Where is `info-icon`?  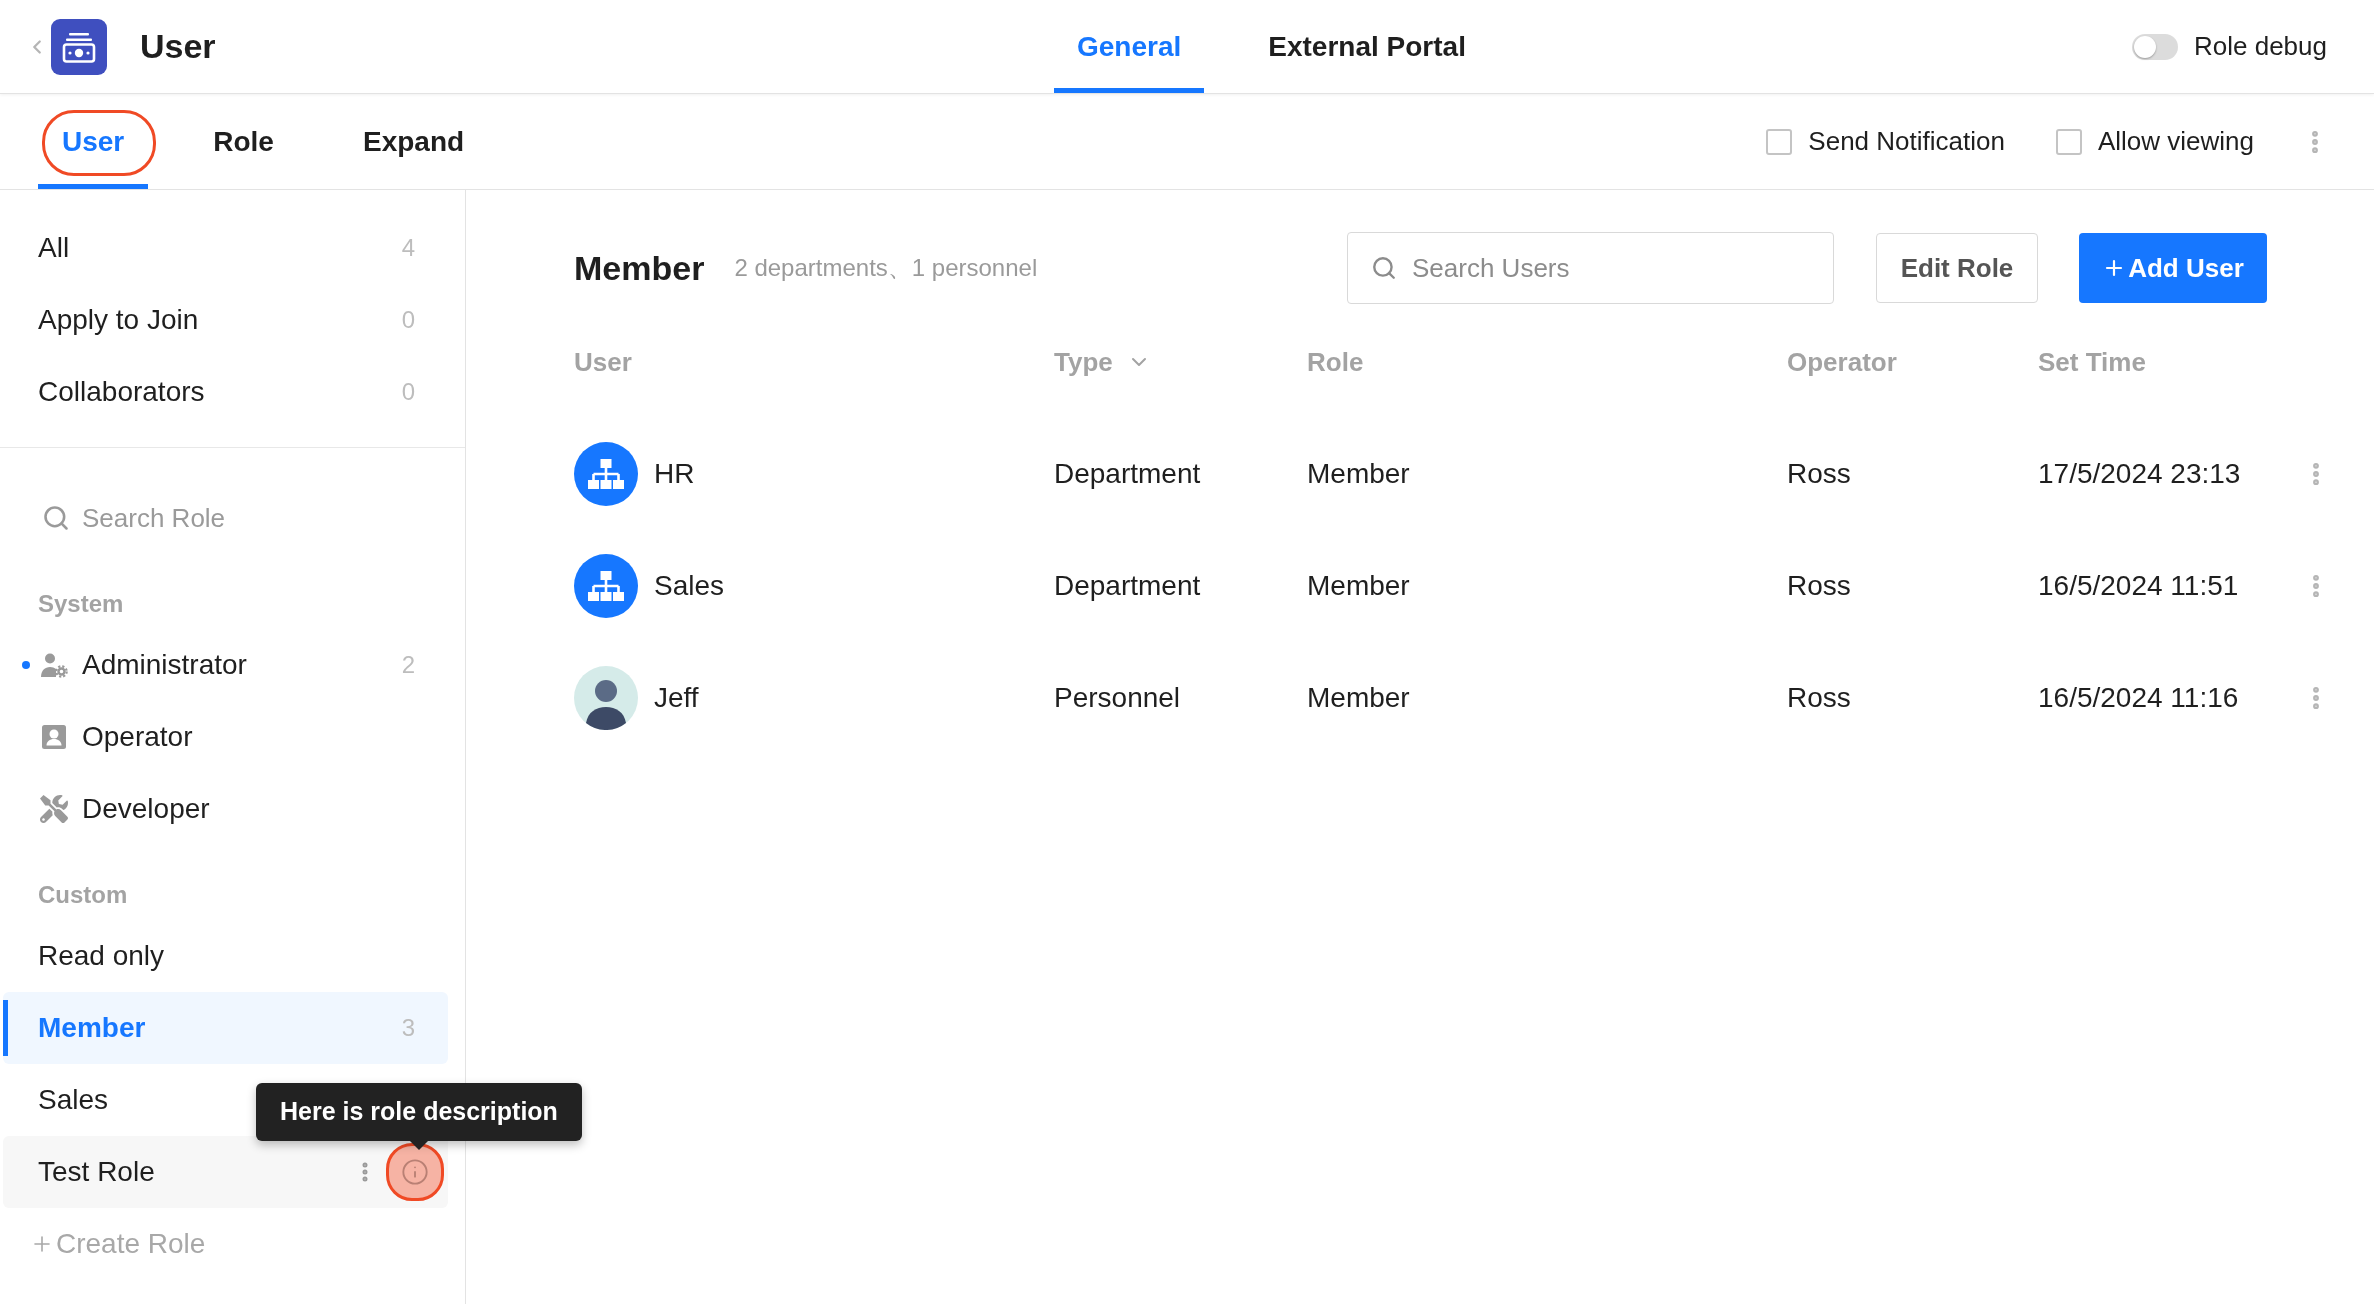
info-icon is located at coordinates (415, 1172).